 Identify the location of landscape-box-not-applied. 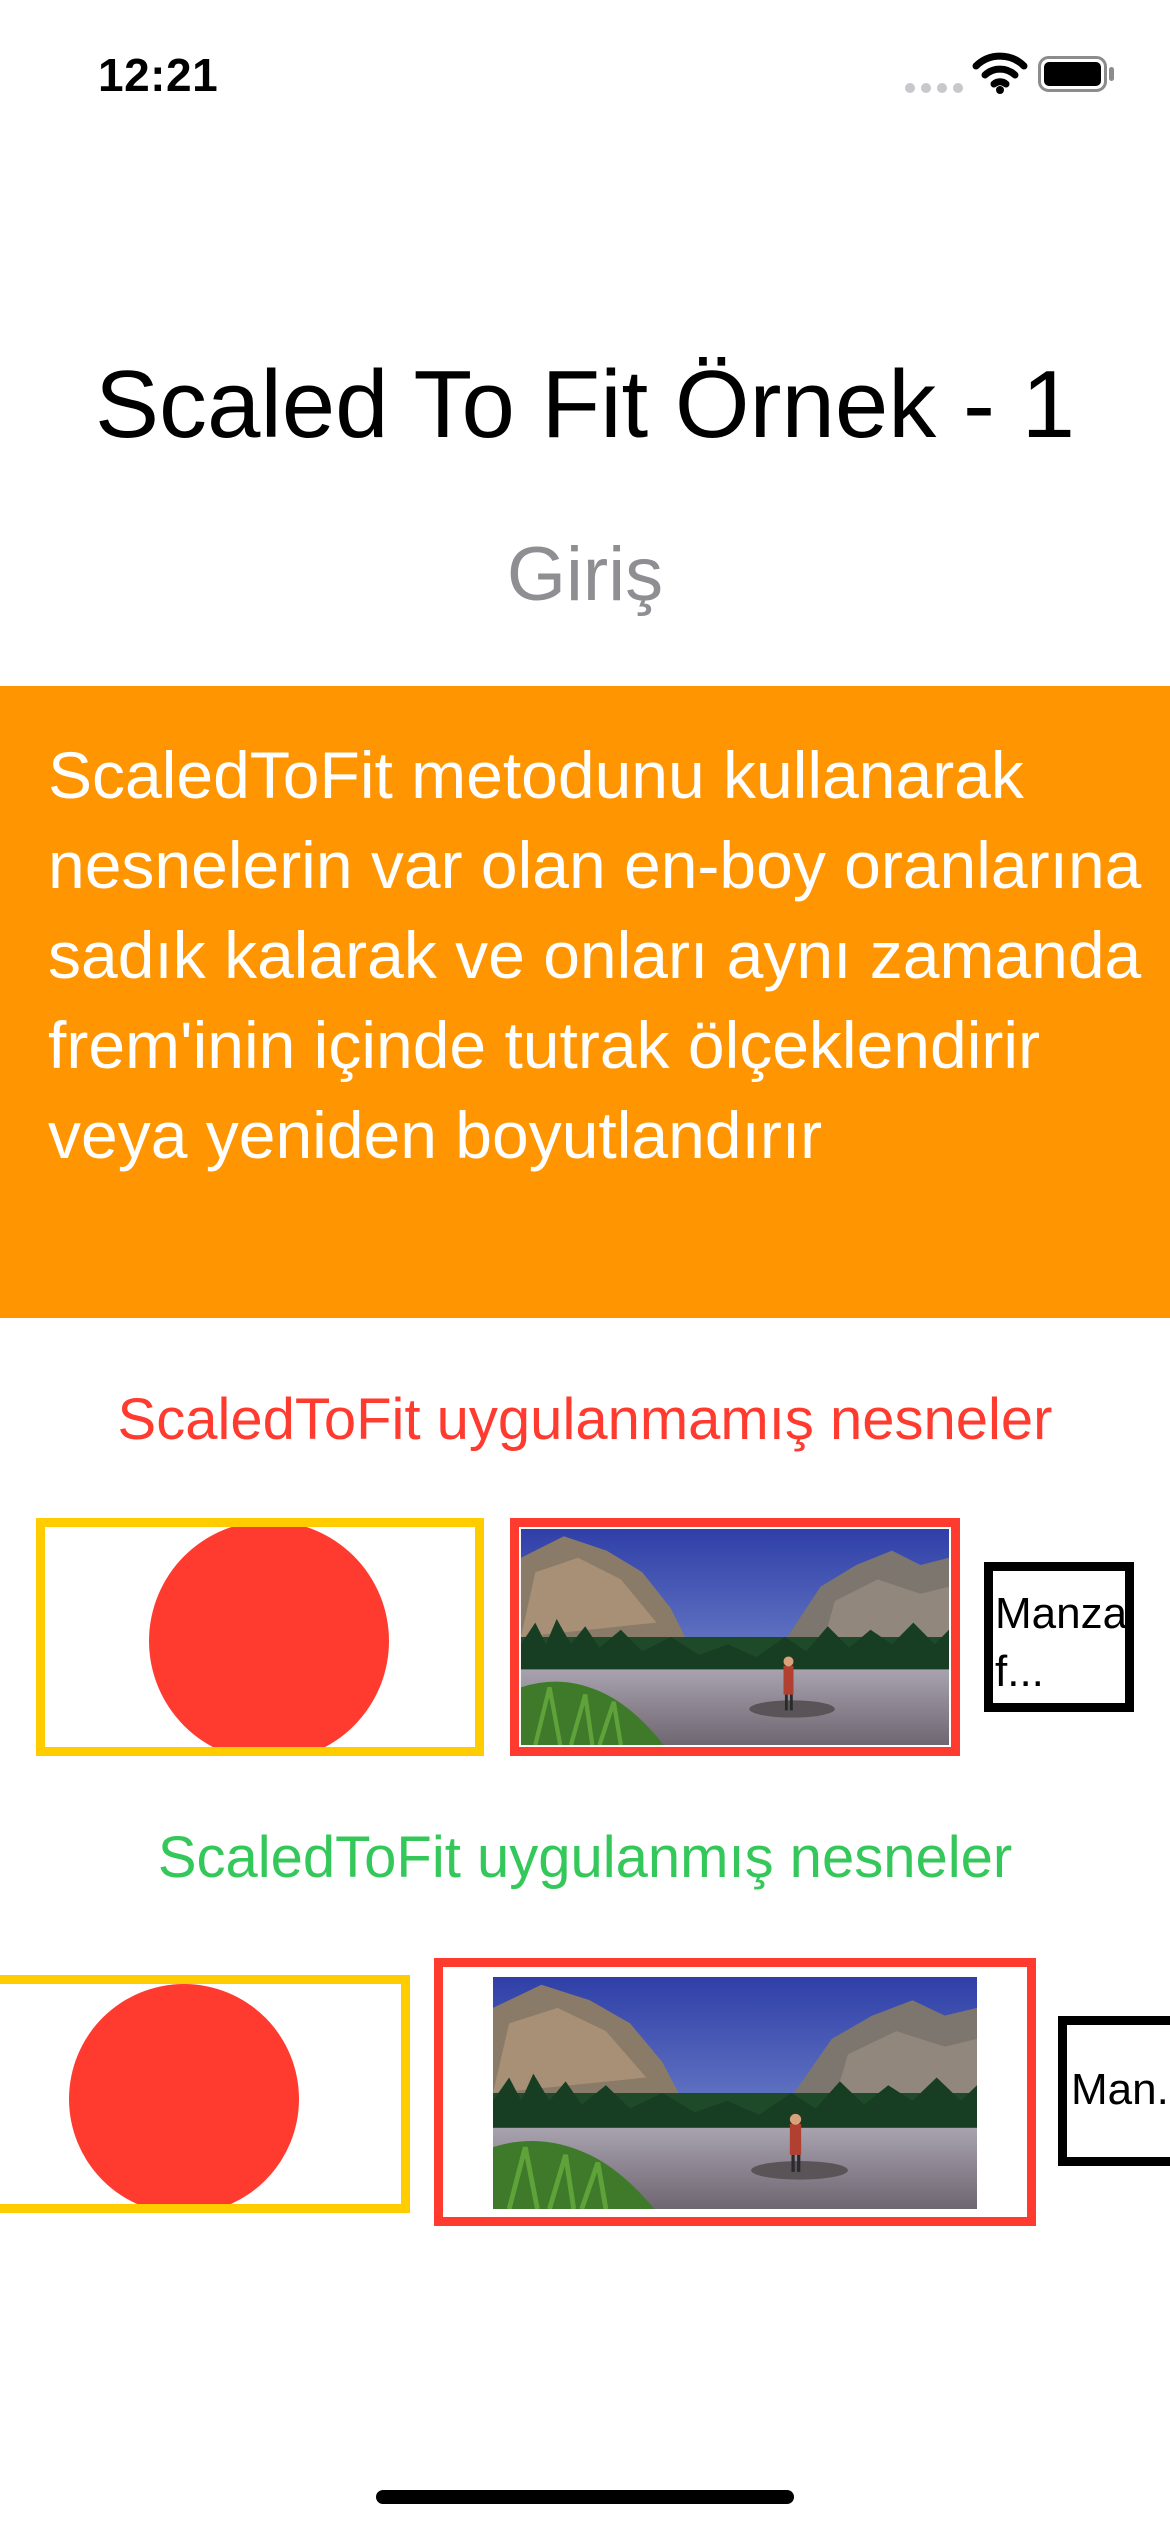
(735, 1637).